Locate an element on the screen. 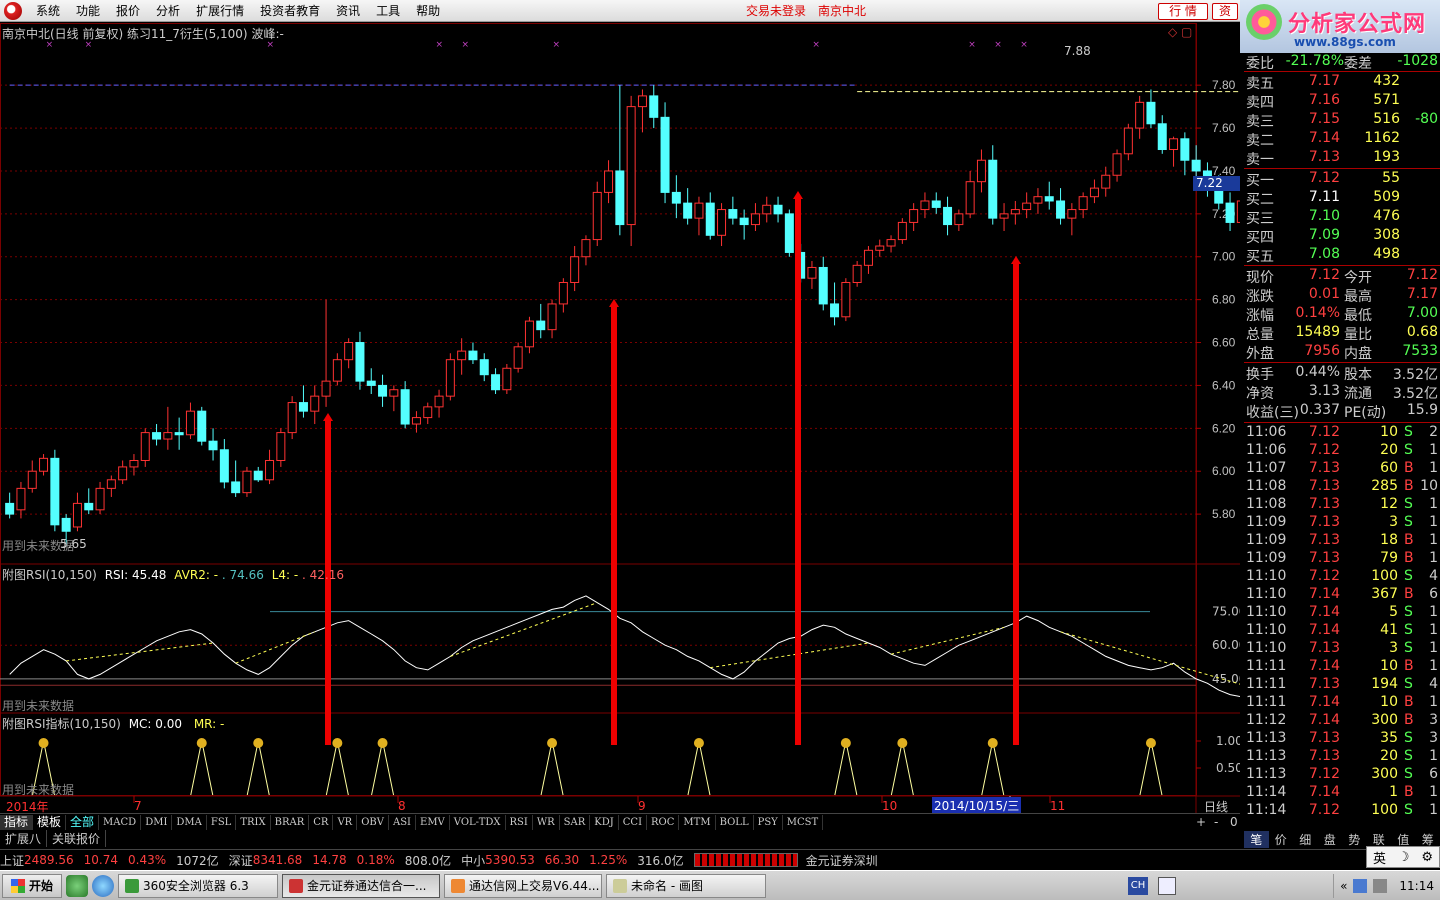  ime-language: 英 is located at coordinates (1379, 857).